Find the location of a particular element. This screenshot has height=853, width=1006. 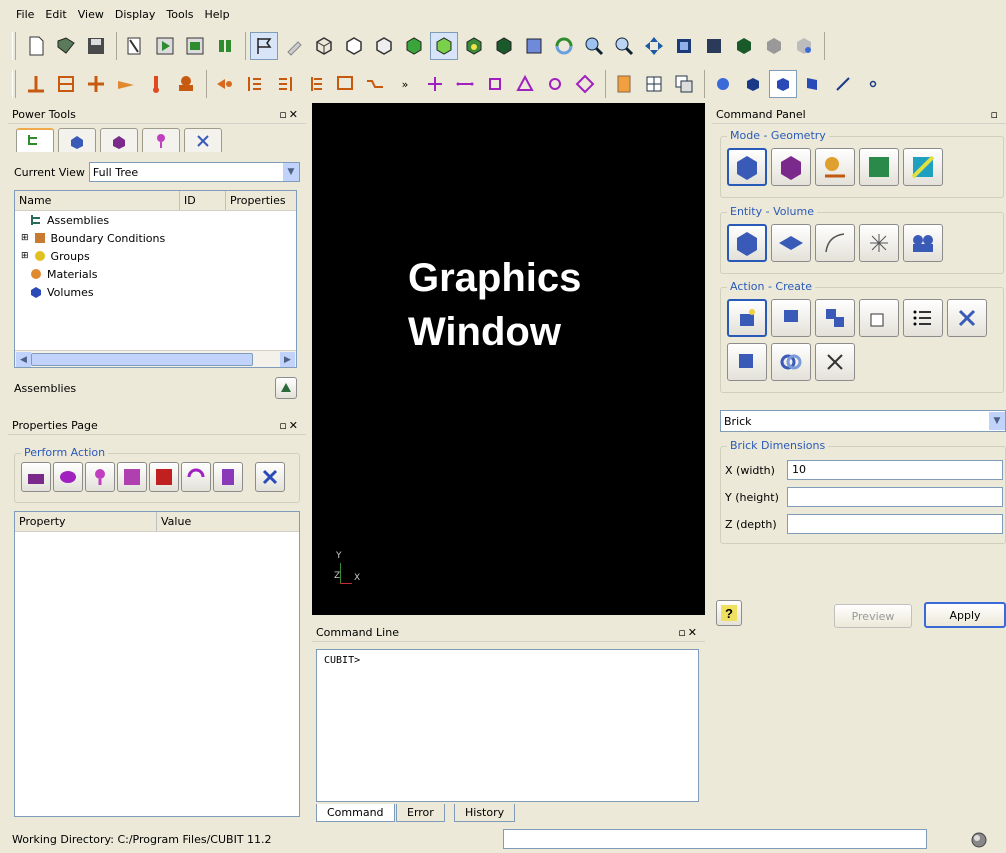

action-create-button is located at coordinates (747, 318).